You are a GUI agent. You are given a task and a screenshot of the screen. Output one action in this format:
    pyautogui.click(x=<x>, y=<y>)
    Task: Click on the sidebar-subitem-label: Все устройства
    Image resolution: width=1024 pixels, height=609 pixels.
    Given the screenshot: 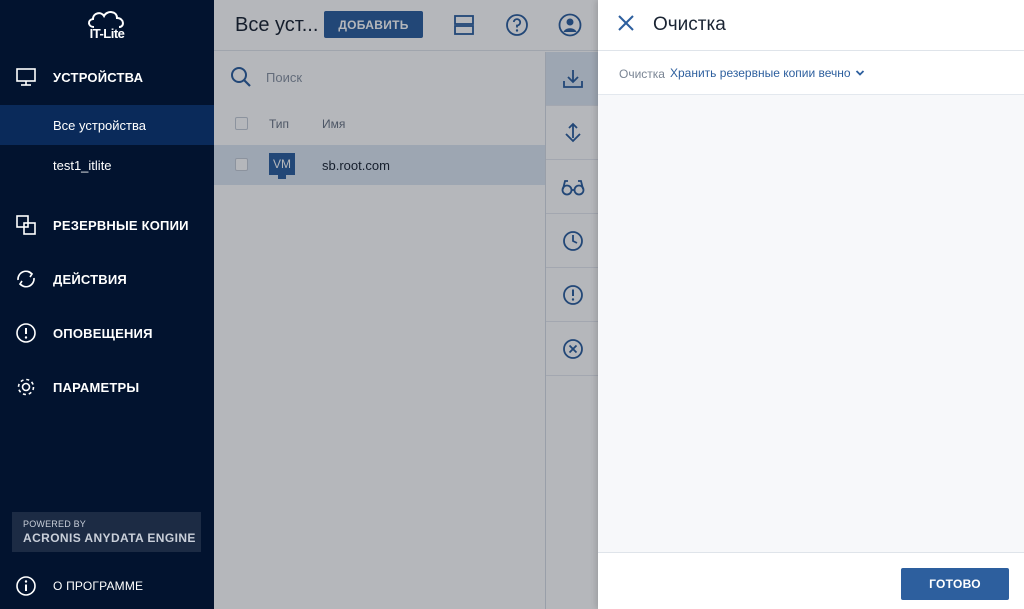 What is the action you would take?
    pyautogui.click(x=99, y=125)
    